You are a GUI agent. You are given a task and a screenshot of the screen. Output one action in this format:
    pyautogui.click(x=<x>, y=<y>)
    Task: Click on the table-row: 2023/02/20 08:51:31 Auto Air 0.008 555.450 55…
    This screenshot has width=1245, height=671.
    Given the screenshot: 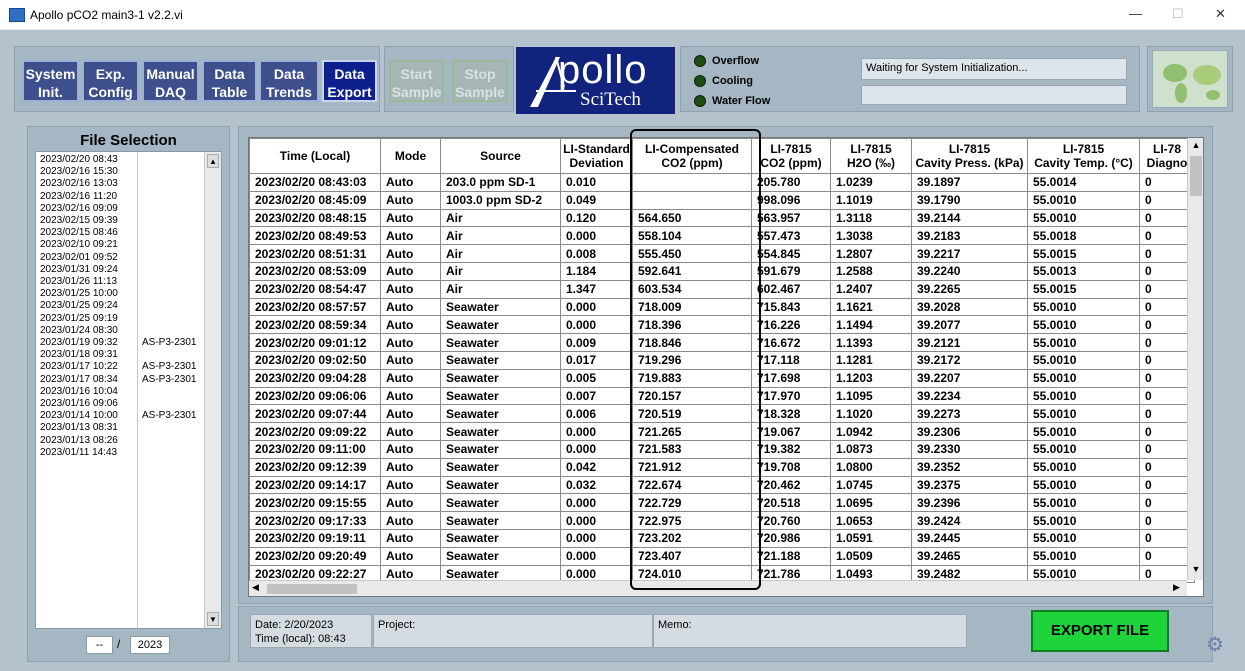 What is the action you would take?
    pyautogui.click(x=722, y=253)
    